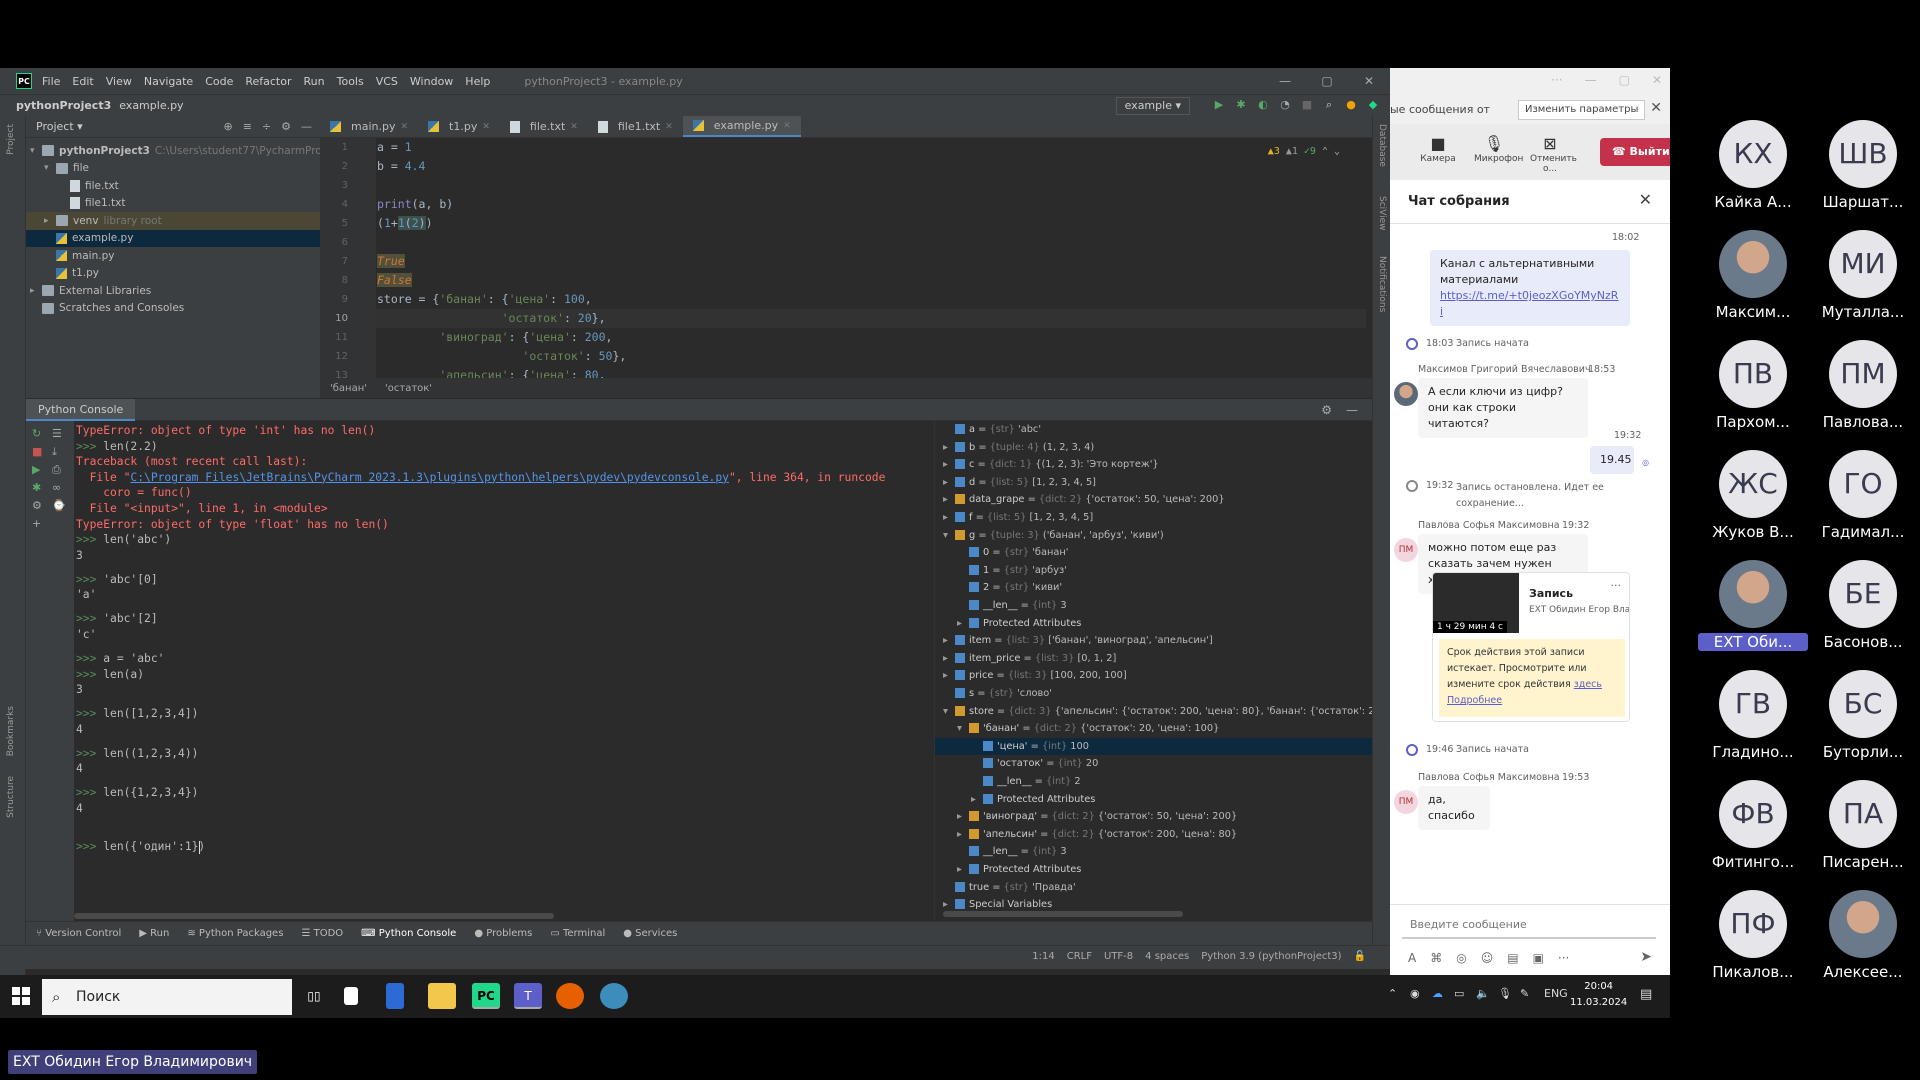 Image resolution: width=1920 pixels, height=1080 pixels. What do you see at coordinates (1646, 957) in the screenshot?
I see `send-icon: ➤` at bounding box center [1646, 957].